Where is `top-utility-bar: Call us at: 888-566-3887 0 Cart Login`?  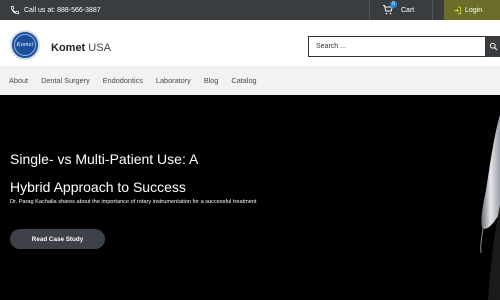 top-utility-bar: Call us at: 888-566-3887 0 Cart Login is located at coordinates (250, 10).